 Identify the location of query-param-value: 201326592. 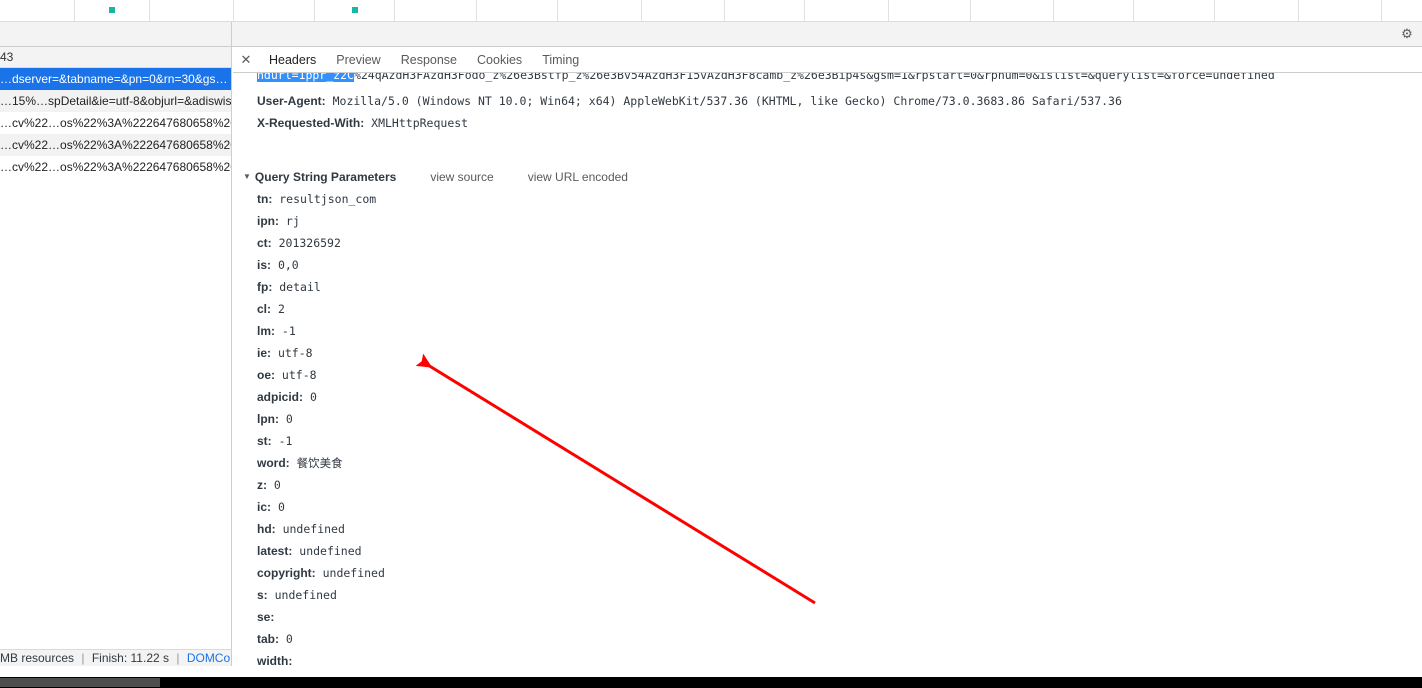
(306, 243).